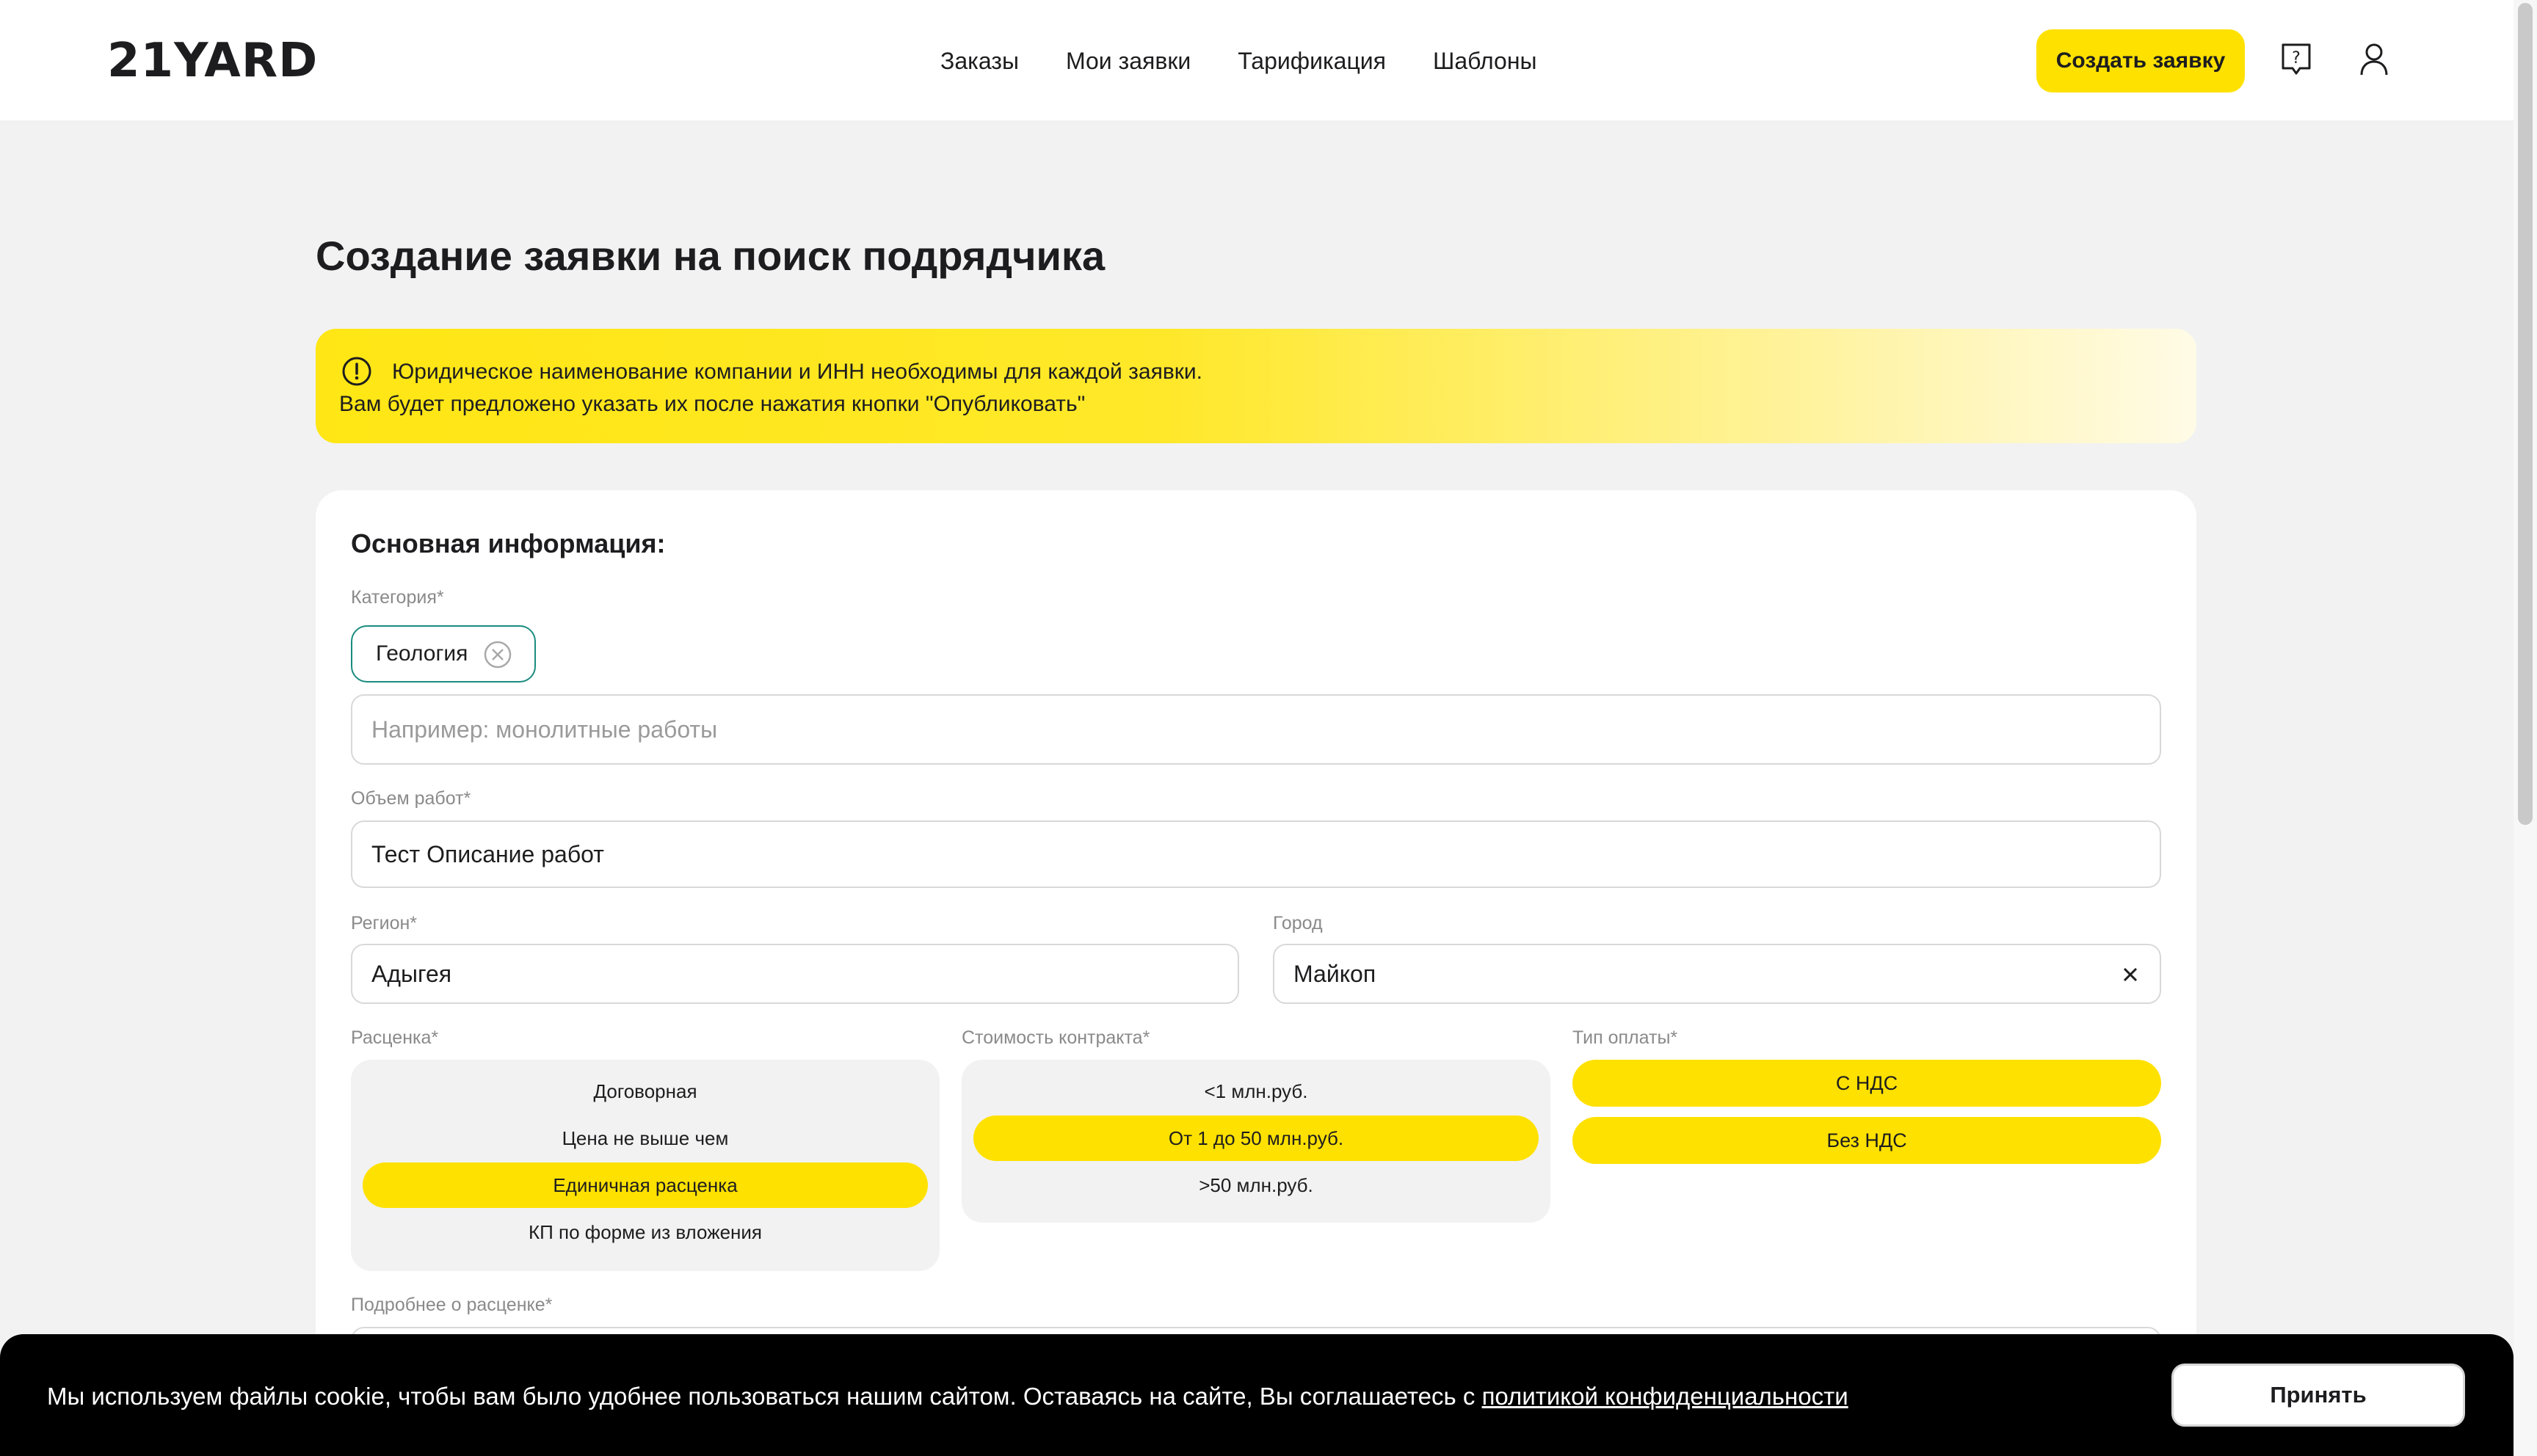 This screenshot has height=1456, width=2537. I want to click on payment-option-with-vat: С НДС, so click(1866, 1083).